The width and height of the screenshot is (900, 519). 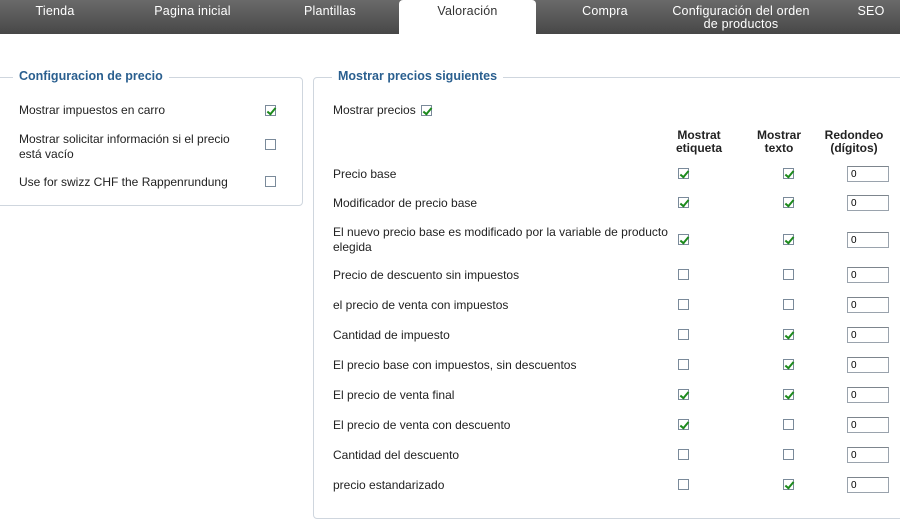 I want to click on tab-valoracion: Valoración, so click(x=467, y=18).